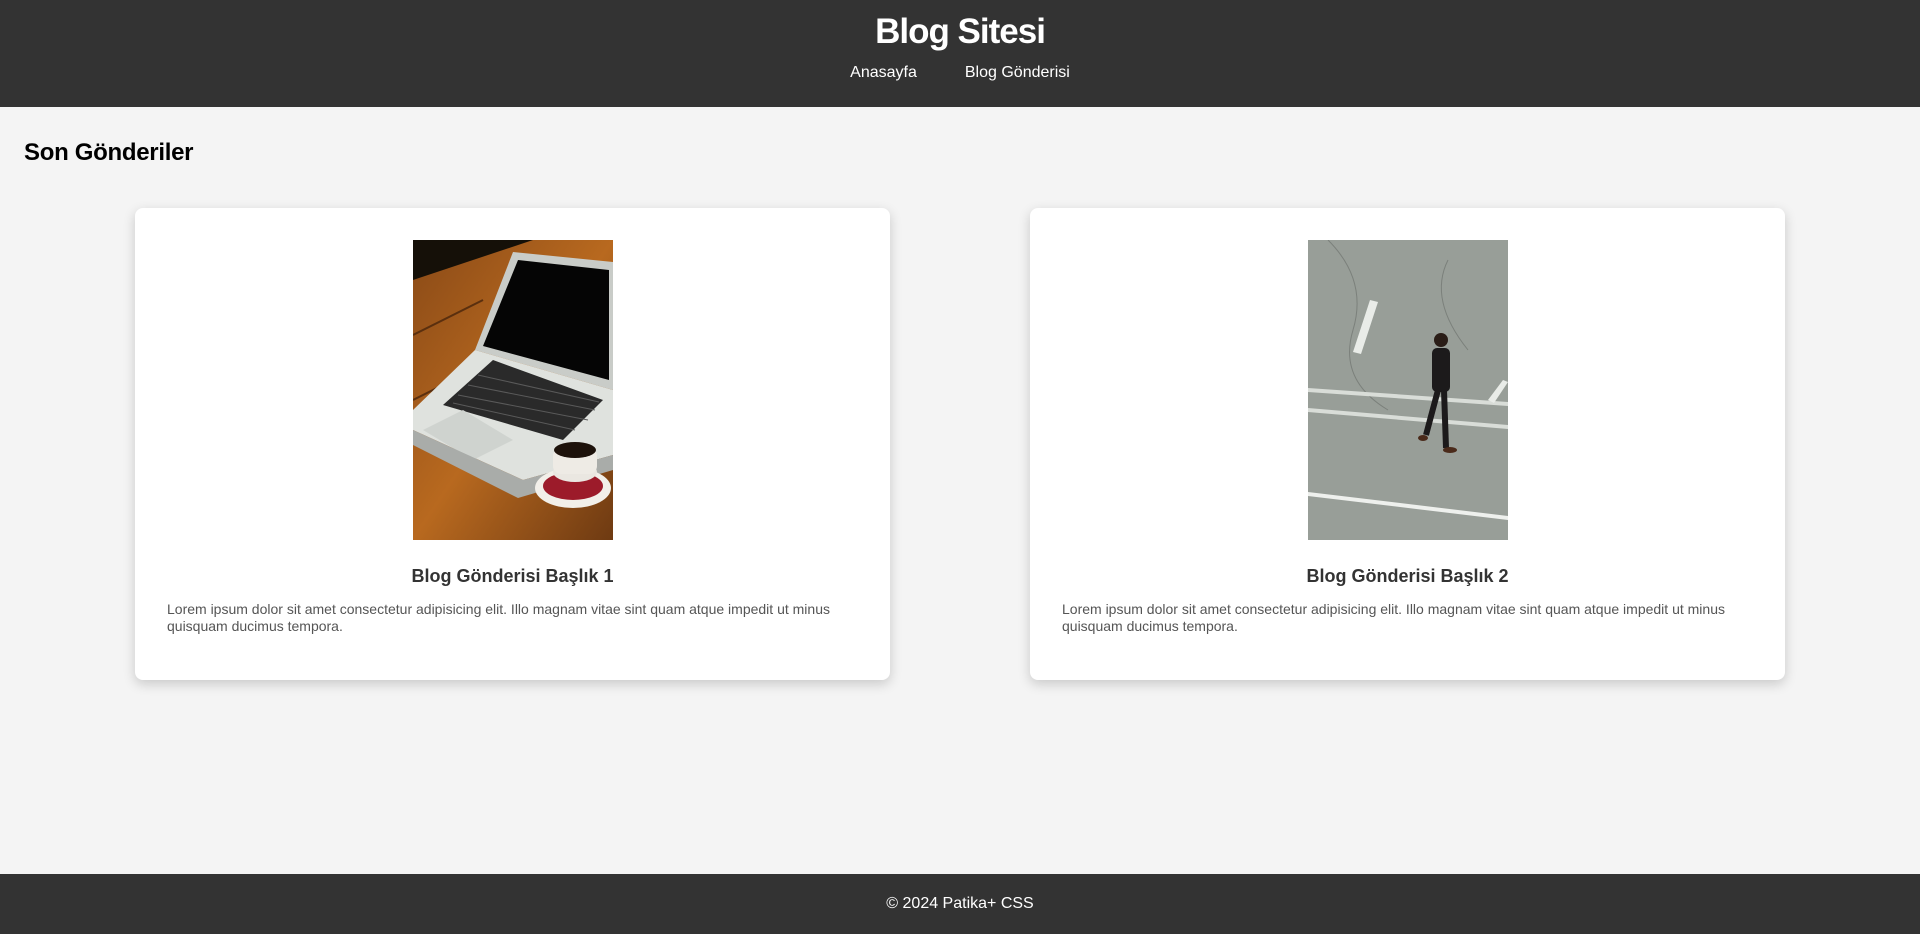 Image resolution: width=1920 pixels, height=934 pixels. I want to click on laptop-coffee-photo, so click(513, 390).